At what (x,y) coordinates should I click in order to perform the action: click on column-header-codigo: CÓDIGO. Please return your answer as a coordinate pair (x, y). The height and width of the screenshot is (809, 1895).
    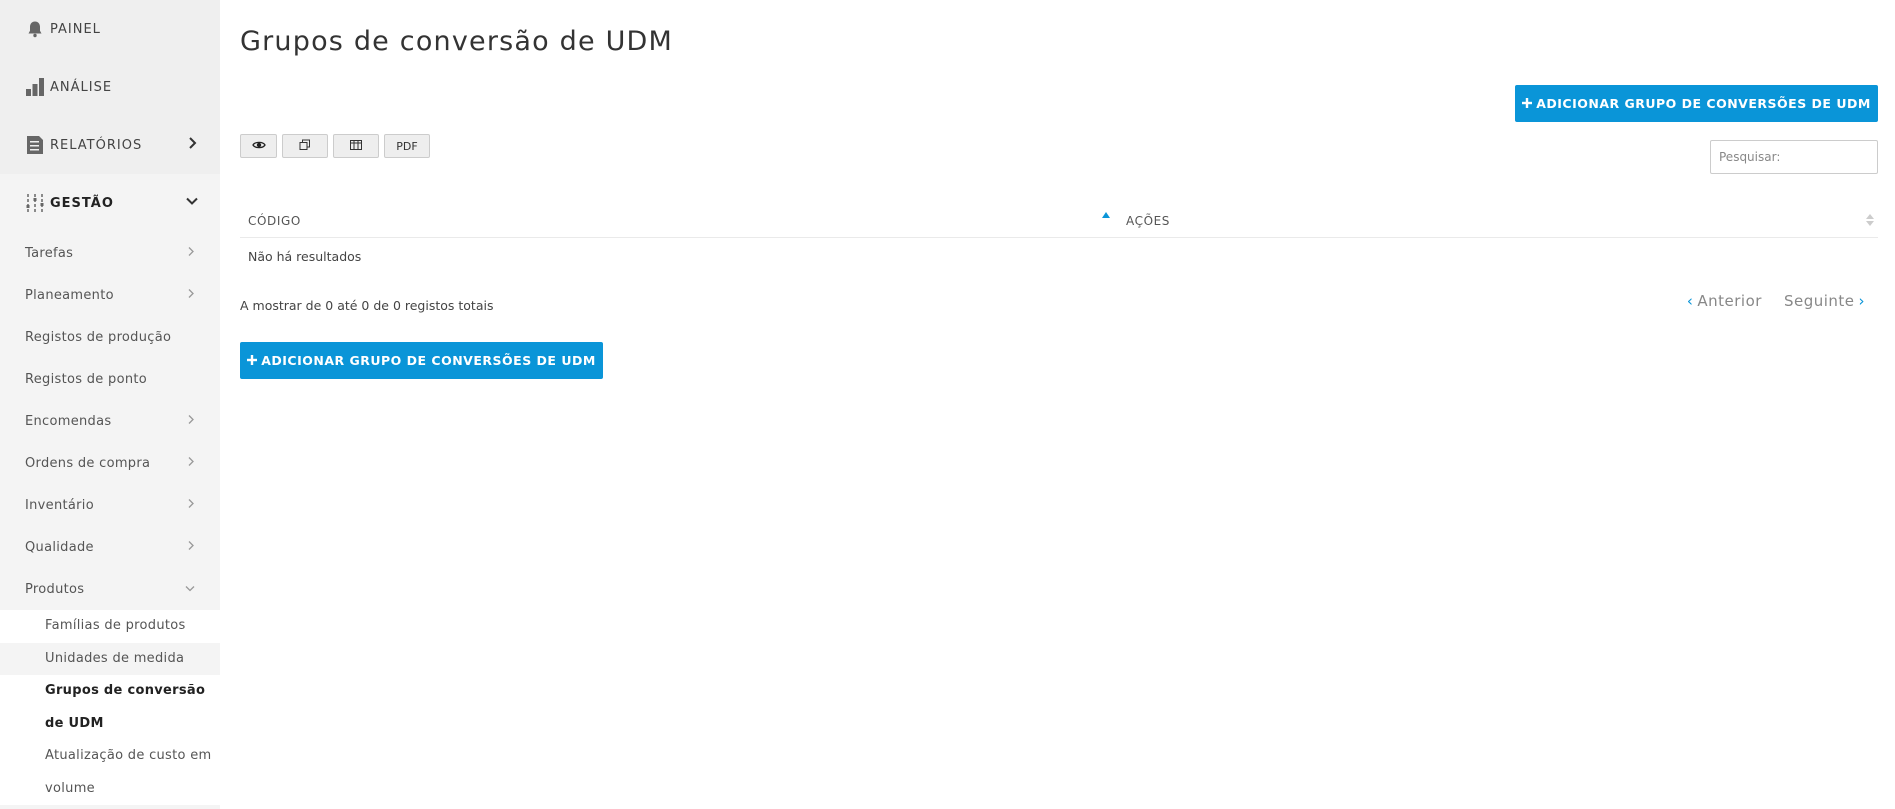
    Looking at the image, I should click on (679, 221).